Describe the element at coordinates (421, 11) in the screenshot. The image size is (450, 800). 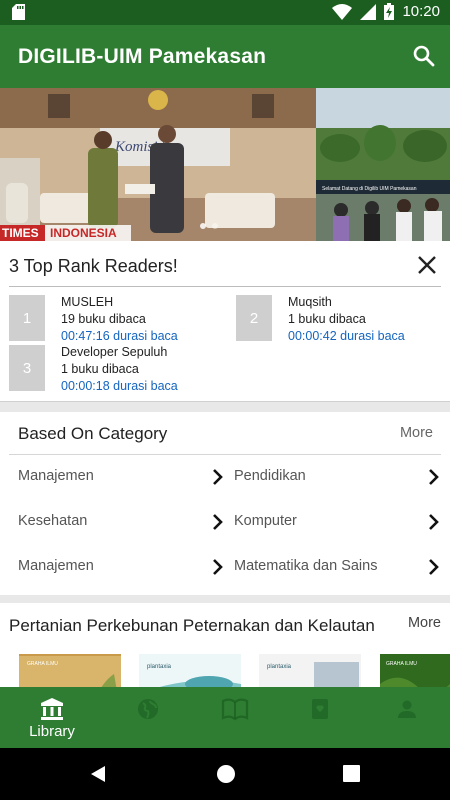
I see `status-time: 10:20` at that location.